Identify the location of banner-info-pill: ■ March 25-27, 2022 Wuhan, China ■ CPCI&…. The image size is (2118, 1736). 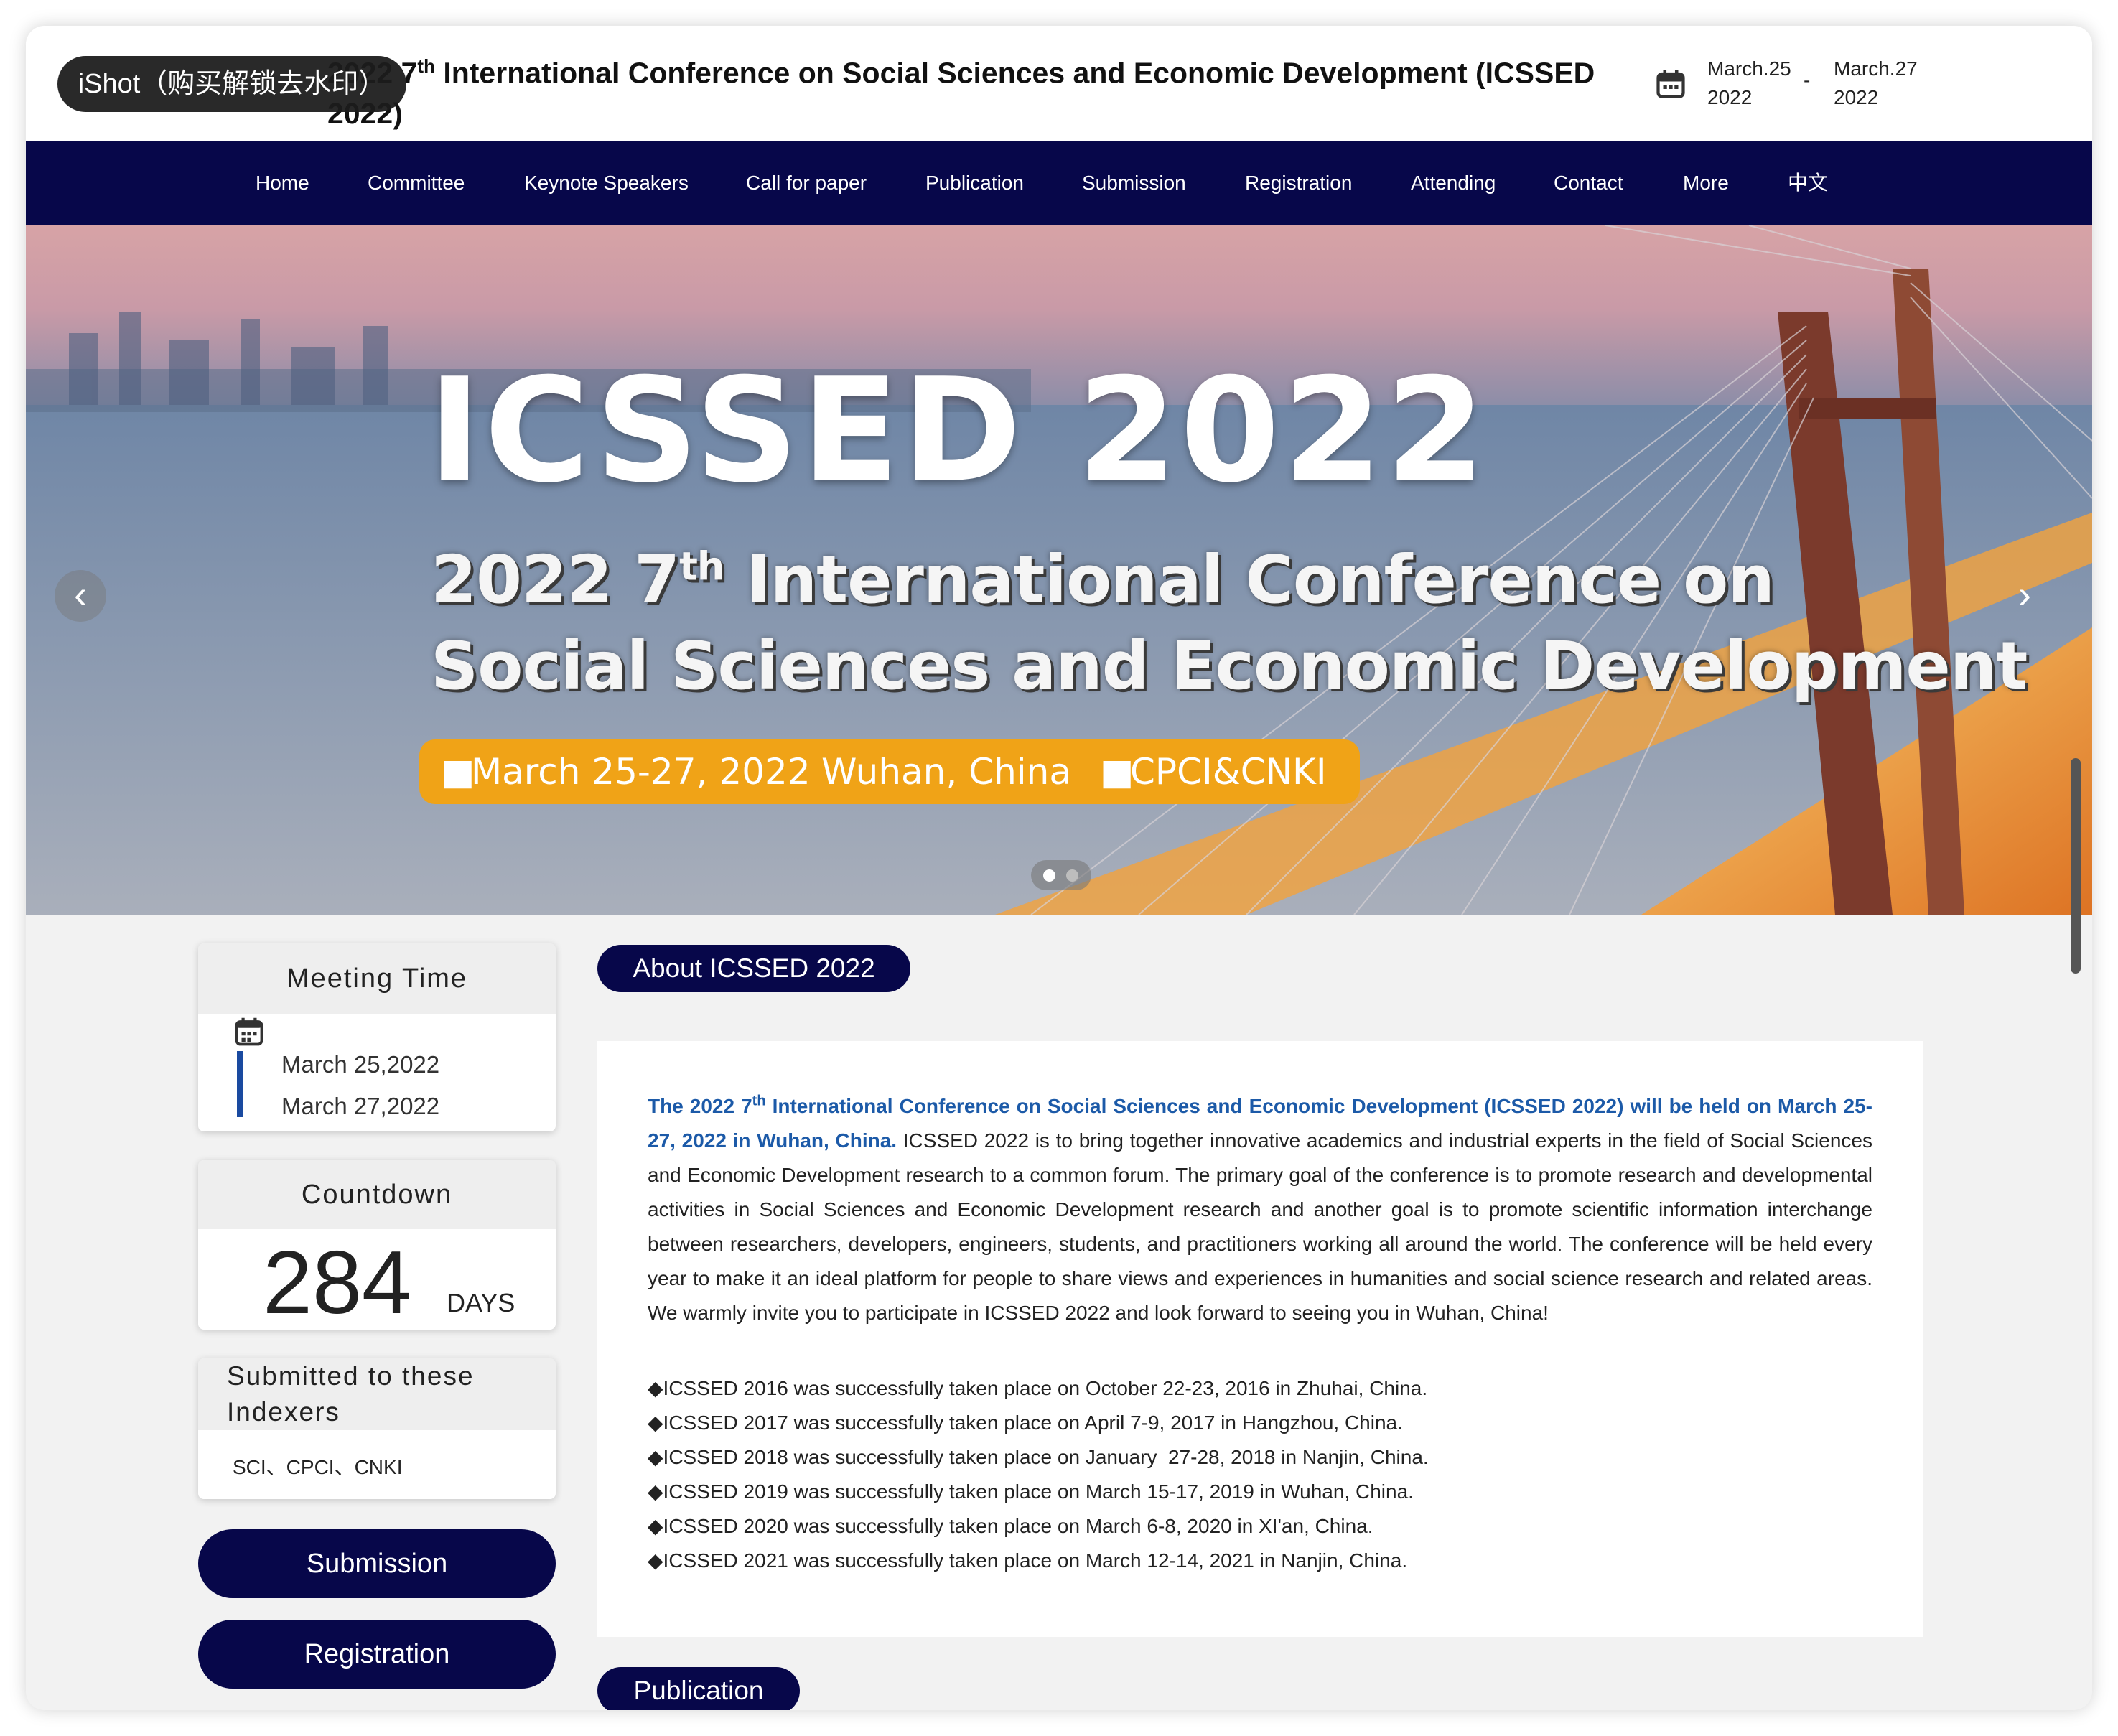
(890, 771).